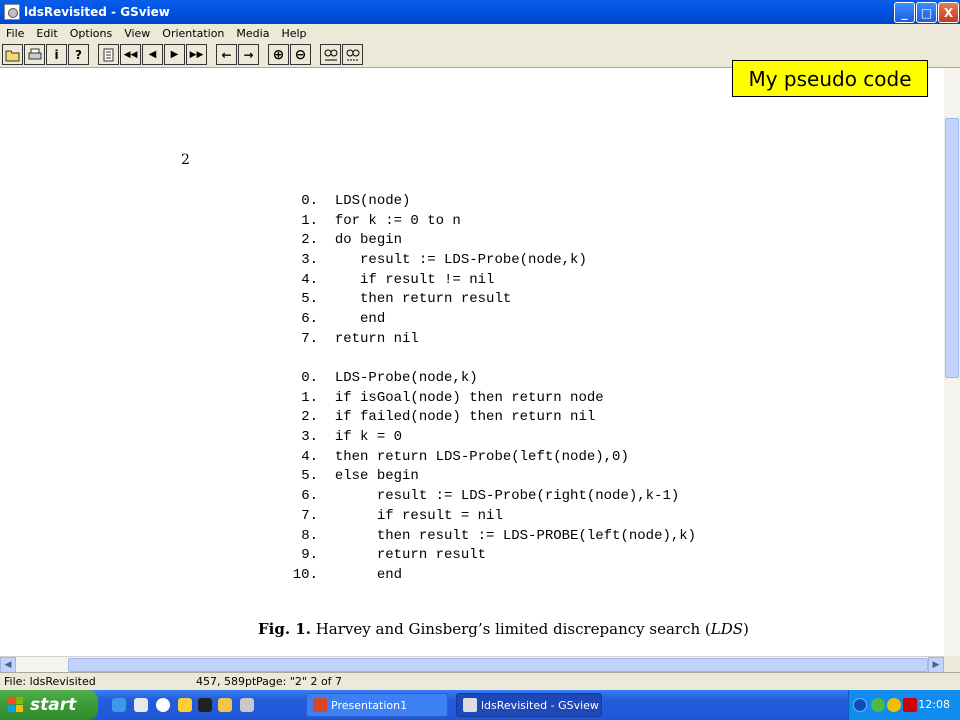 The width and height of the screenshot is (960, 720). Describe the element at coordinates (185, 705) in the screenshot. I see `folder-icon` at that location.